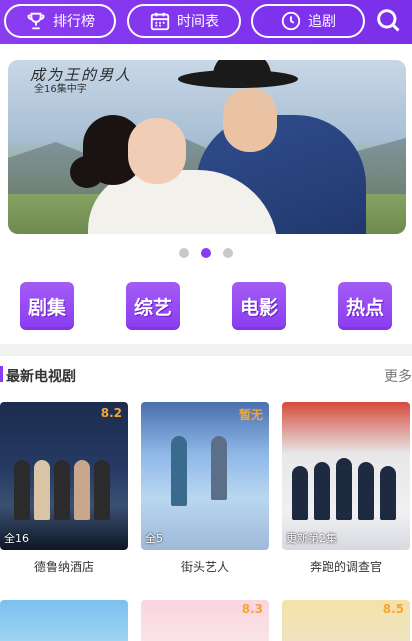 This screenshot has width=412, height=641. I want to click on episode-badge: 更新第2集, so click(311, 538).